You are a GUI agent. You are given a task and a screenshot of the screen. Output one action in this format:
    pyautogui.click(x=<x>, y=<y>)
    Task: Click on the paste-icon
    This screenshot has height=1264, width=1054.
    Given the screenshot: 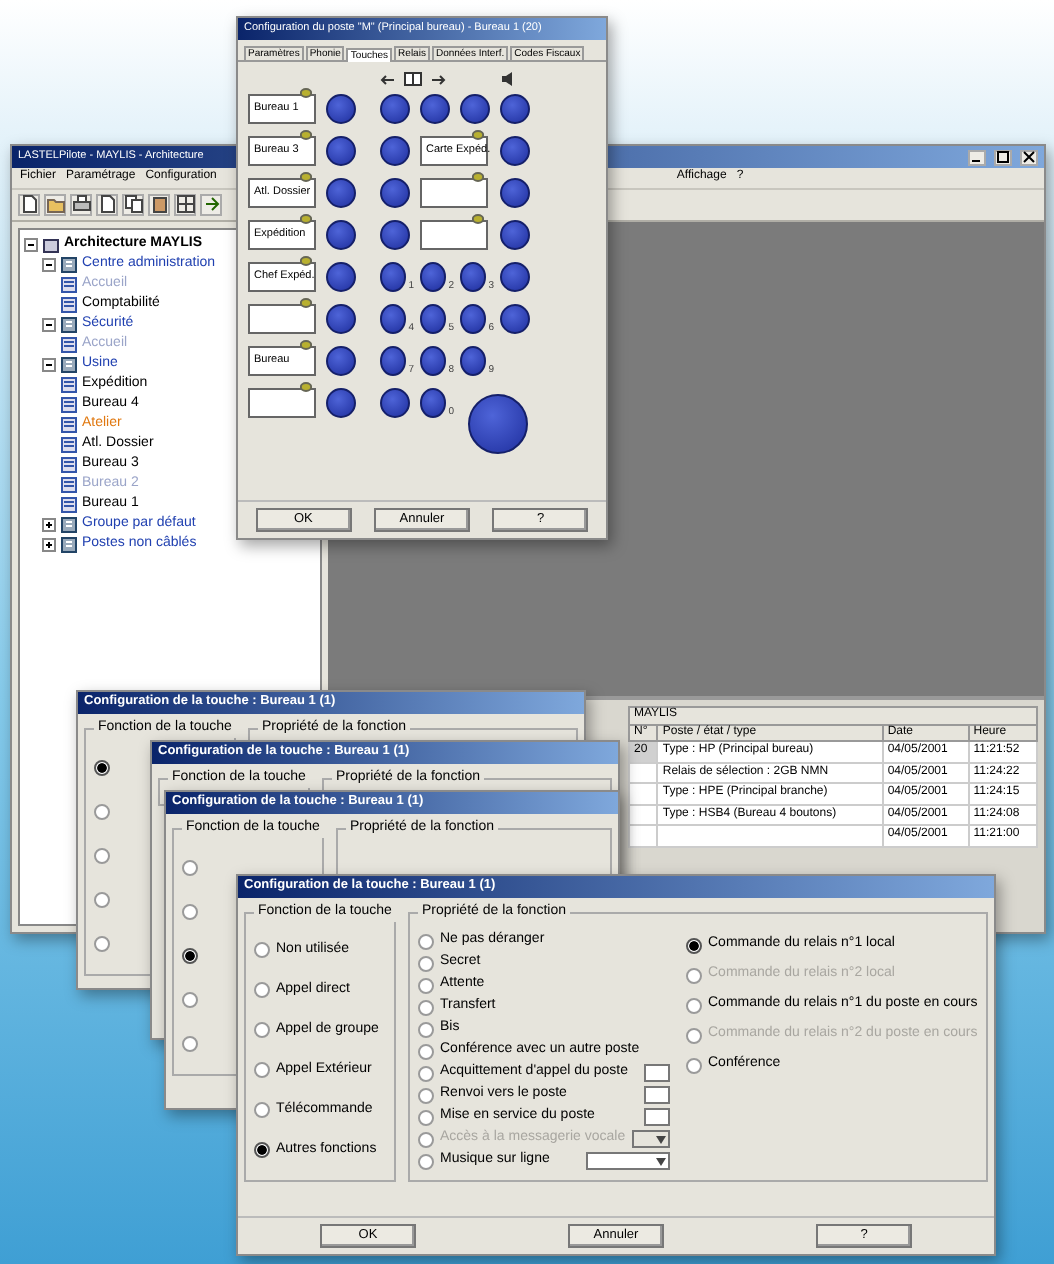 What is the action you would take?
    pyautogui.click(x=159, y=204)
    